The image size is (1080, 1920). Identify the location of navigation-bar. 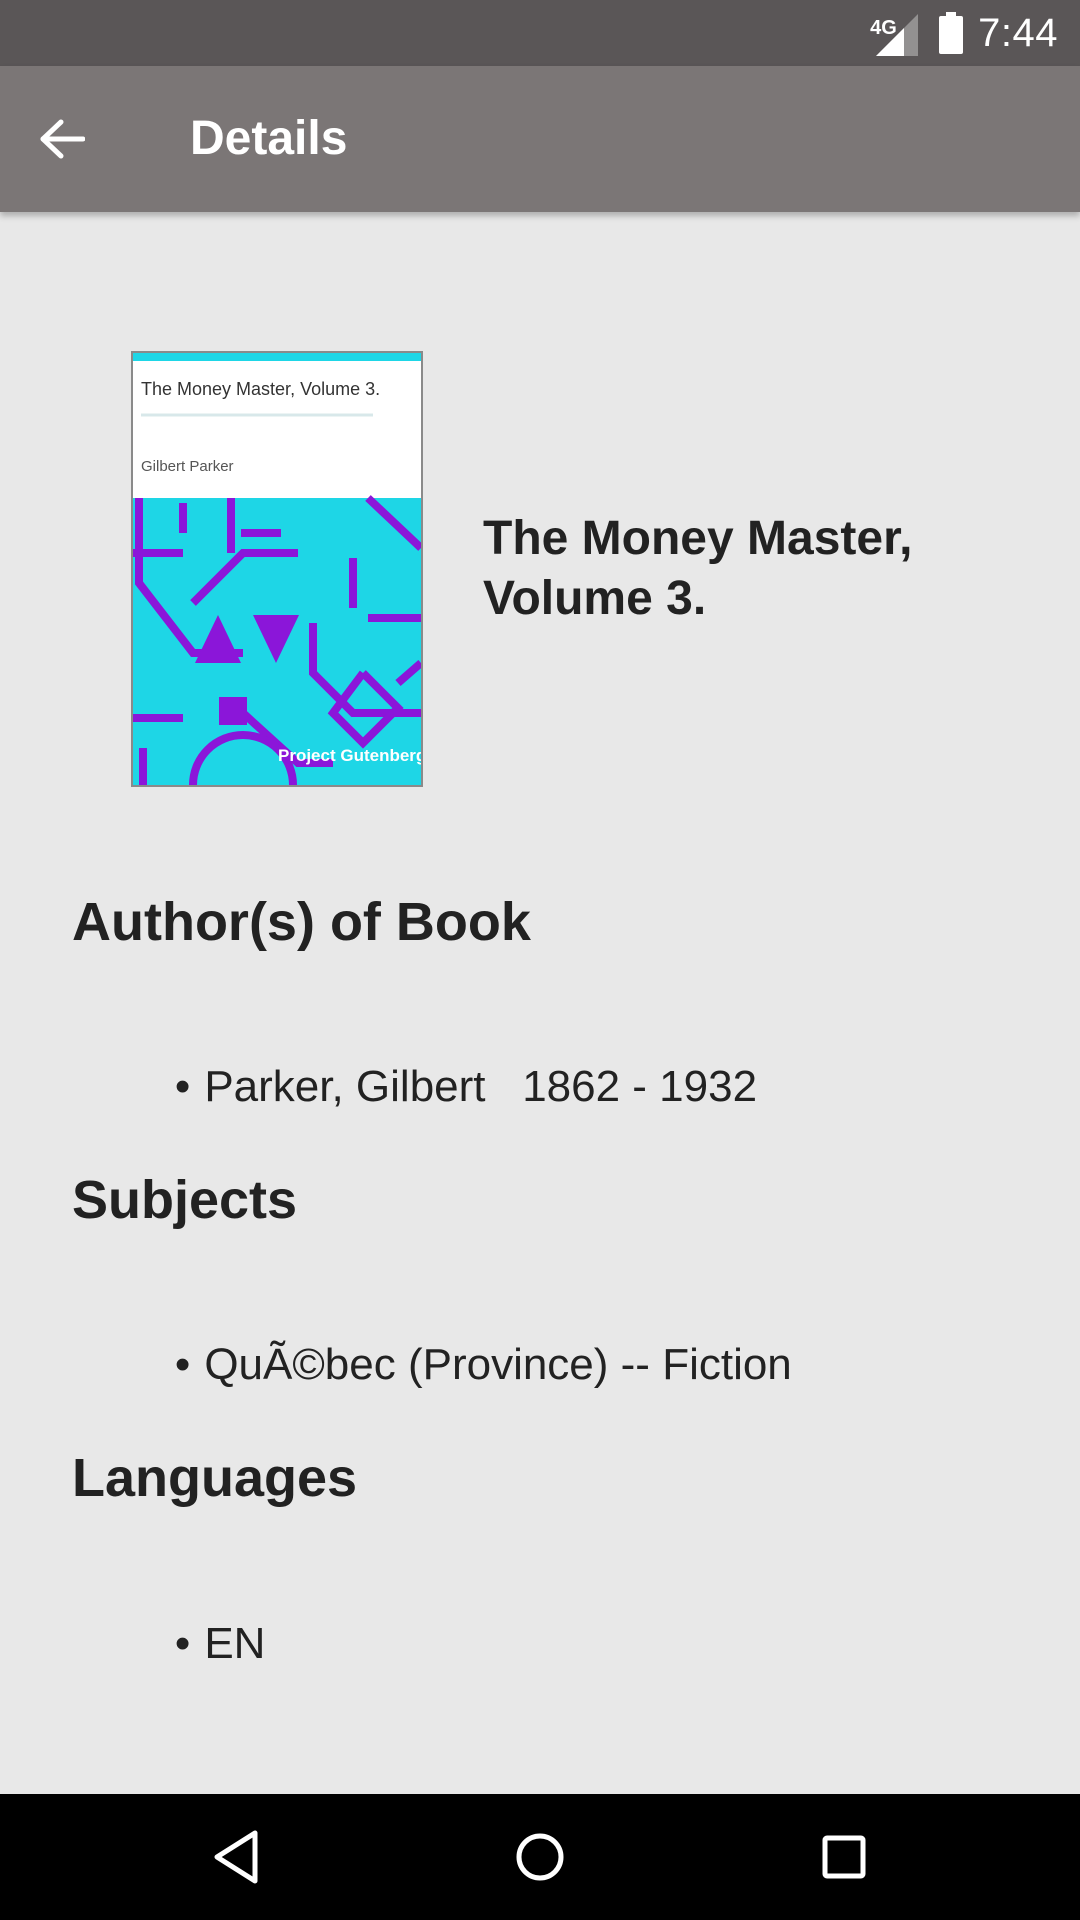
(540, 1857).